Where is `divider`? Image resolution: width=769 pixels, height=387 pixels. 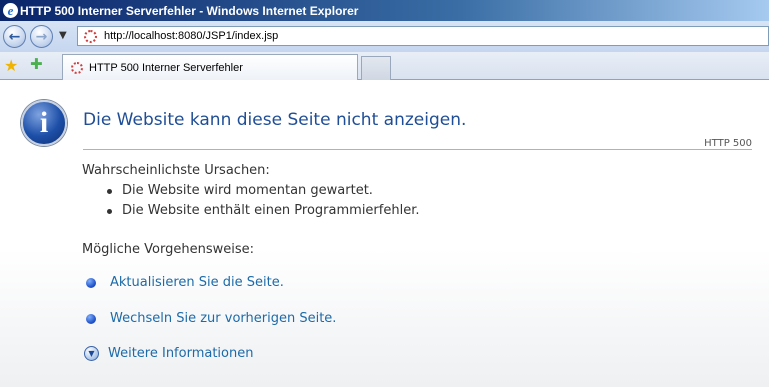
divider is located at coordinates (417, 149).